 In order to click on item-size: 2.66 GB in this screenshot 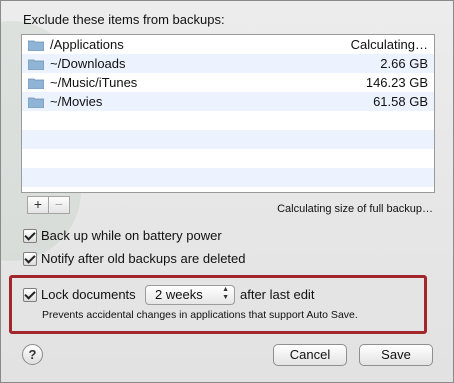, I will do `click(404, 63)`.